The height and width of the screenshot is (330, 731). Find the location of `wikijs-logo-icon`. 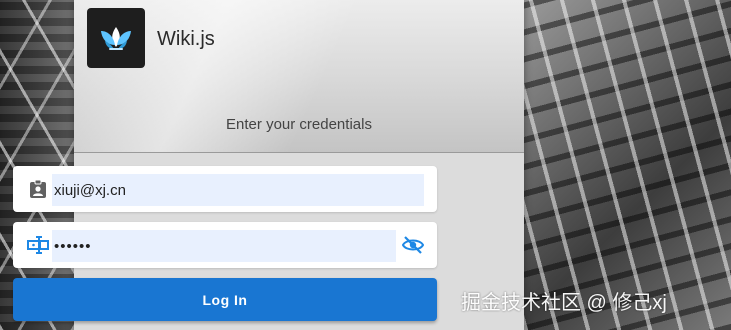

wikijs-logo-icon is located at coordinates (116, 38).